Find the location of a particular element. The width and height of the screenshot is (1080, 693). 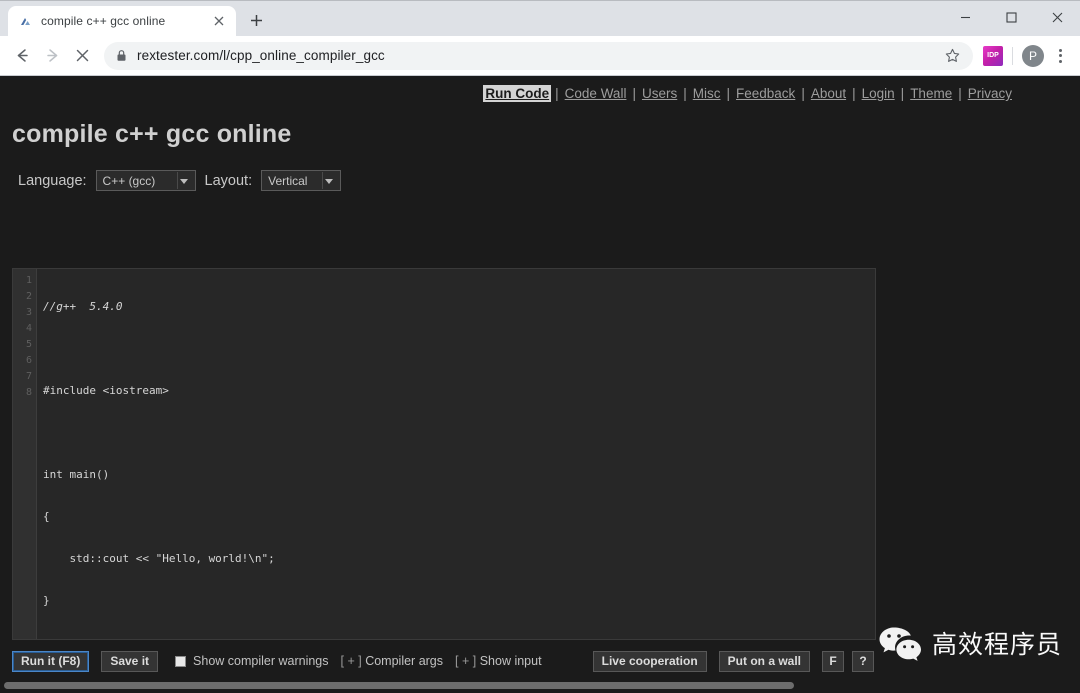

browser-tab: compile c++ gcc online is located at coordinates (122, 21).